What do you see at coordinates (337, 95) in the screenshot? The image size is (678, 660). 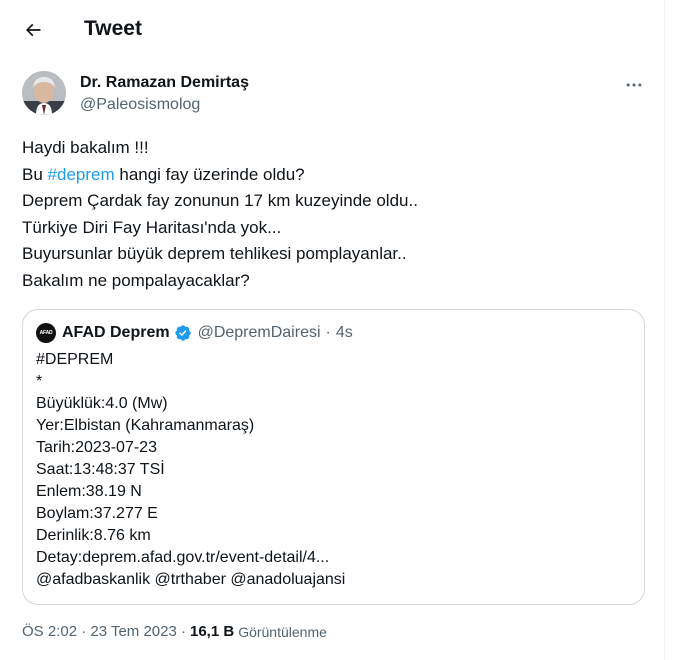 I see `tweet-author: Dr. Ramazan Demirtaş @Paleosismolog` at bounding box center [337, 95].